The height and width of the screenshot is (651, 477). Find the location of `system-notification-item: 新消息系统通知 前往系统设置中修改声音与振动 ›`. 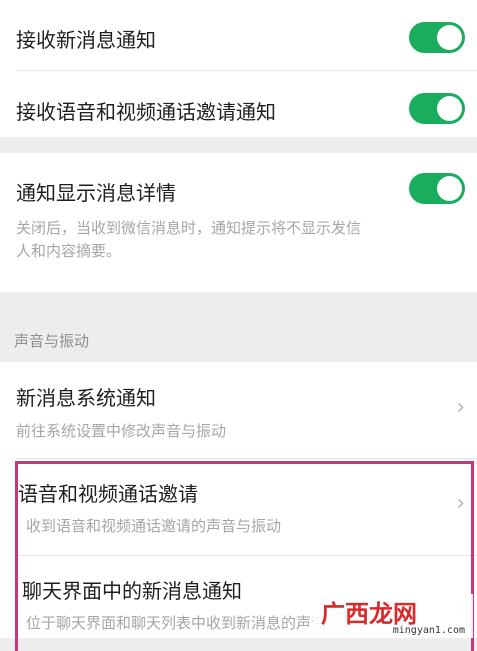

system-notification-item: 新消息系统通知 前往系统设置中修改声音与振动 › is located at coordinates (238, 410).